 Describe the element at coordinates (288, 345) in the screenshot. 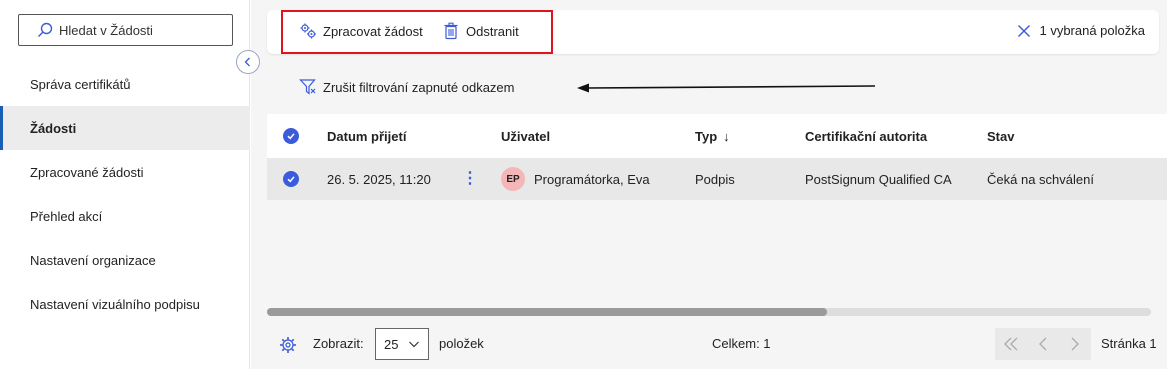

I see `gear-icon` at that location.